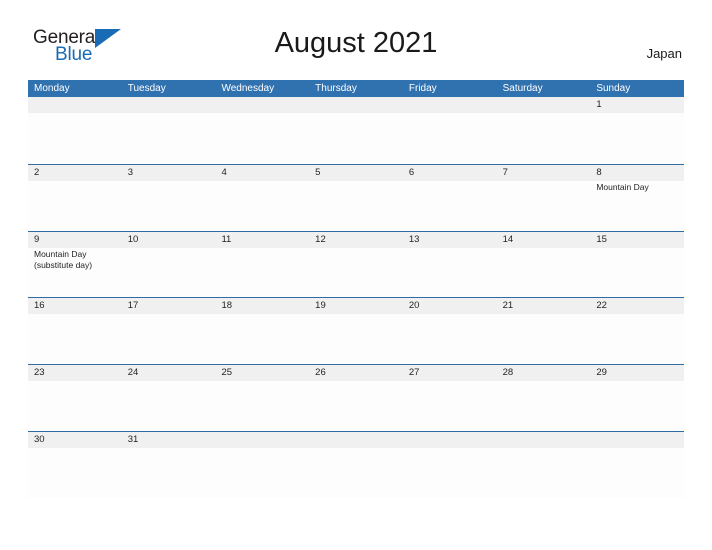  What do you see at coordinates (450, 265) in the screenshot?
I see `day-cell: 13` at bounding box center [450, 265].